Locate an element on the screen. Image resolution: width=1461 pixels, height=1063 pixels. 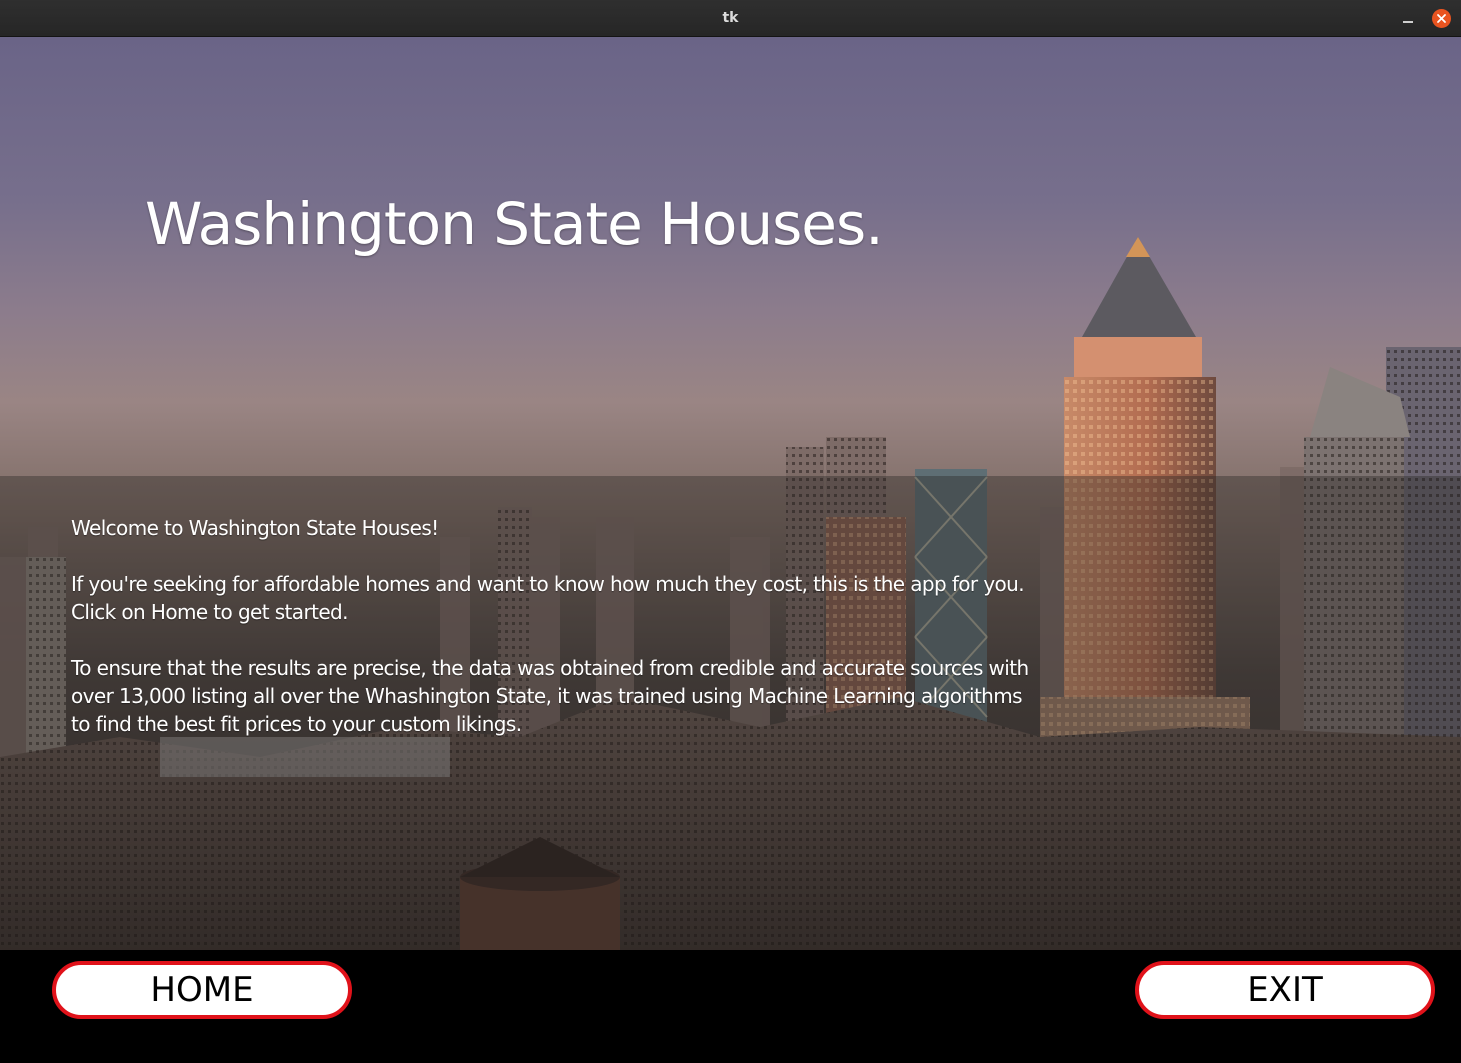
close-icon is located at coordinates (1441, 18).